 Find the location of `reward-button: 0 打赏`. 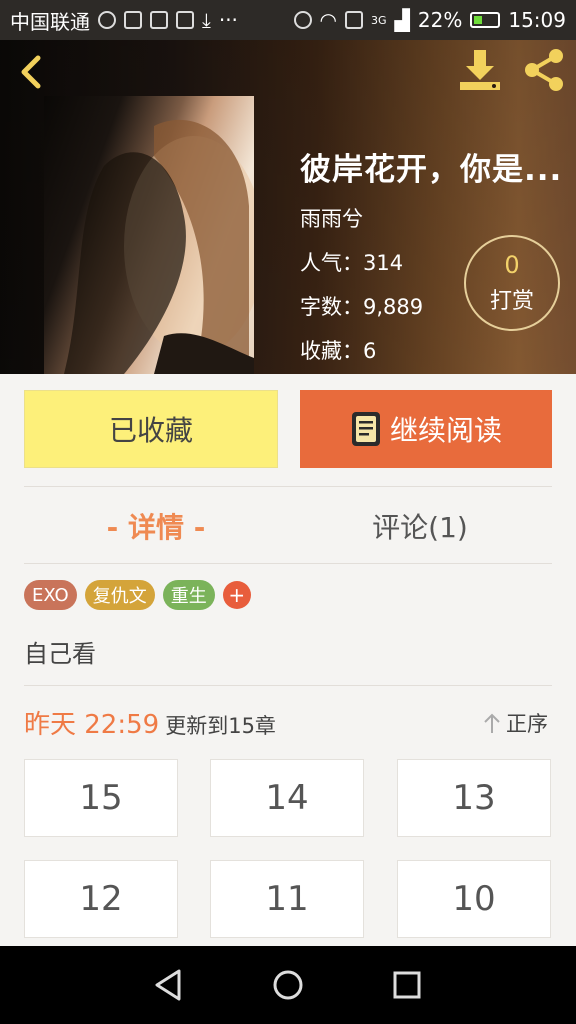

reward-button: 0 打赏 is located at coordinates (512, 283).